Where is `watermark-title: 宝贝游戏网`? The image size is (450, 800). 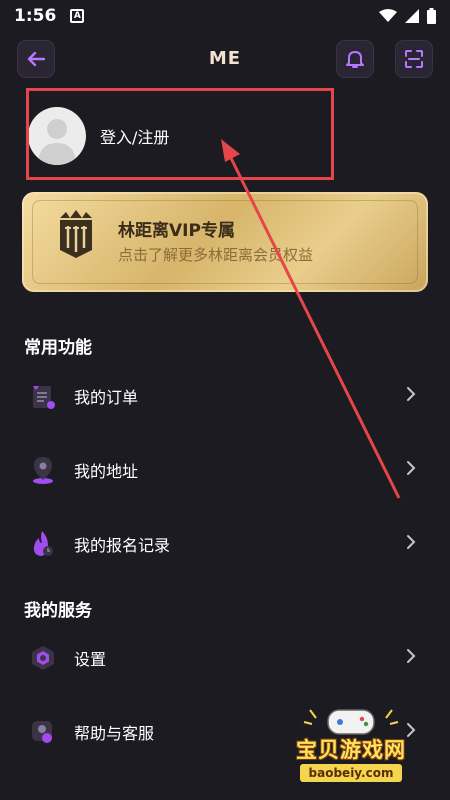 watermark-title: 宝贝游戏网 is located at coordinates (351, 750).